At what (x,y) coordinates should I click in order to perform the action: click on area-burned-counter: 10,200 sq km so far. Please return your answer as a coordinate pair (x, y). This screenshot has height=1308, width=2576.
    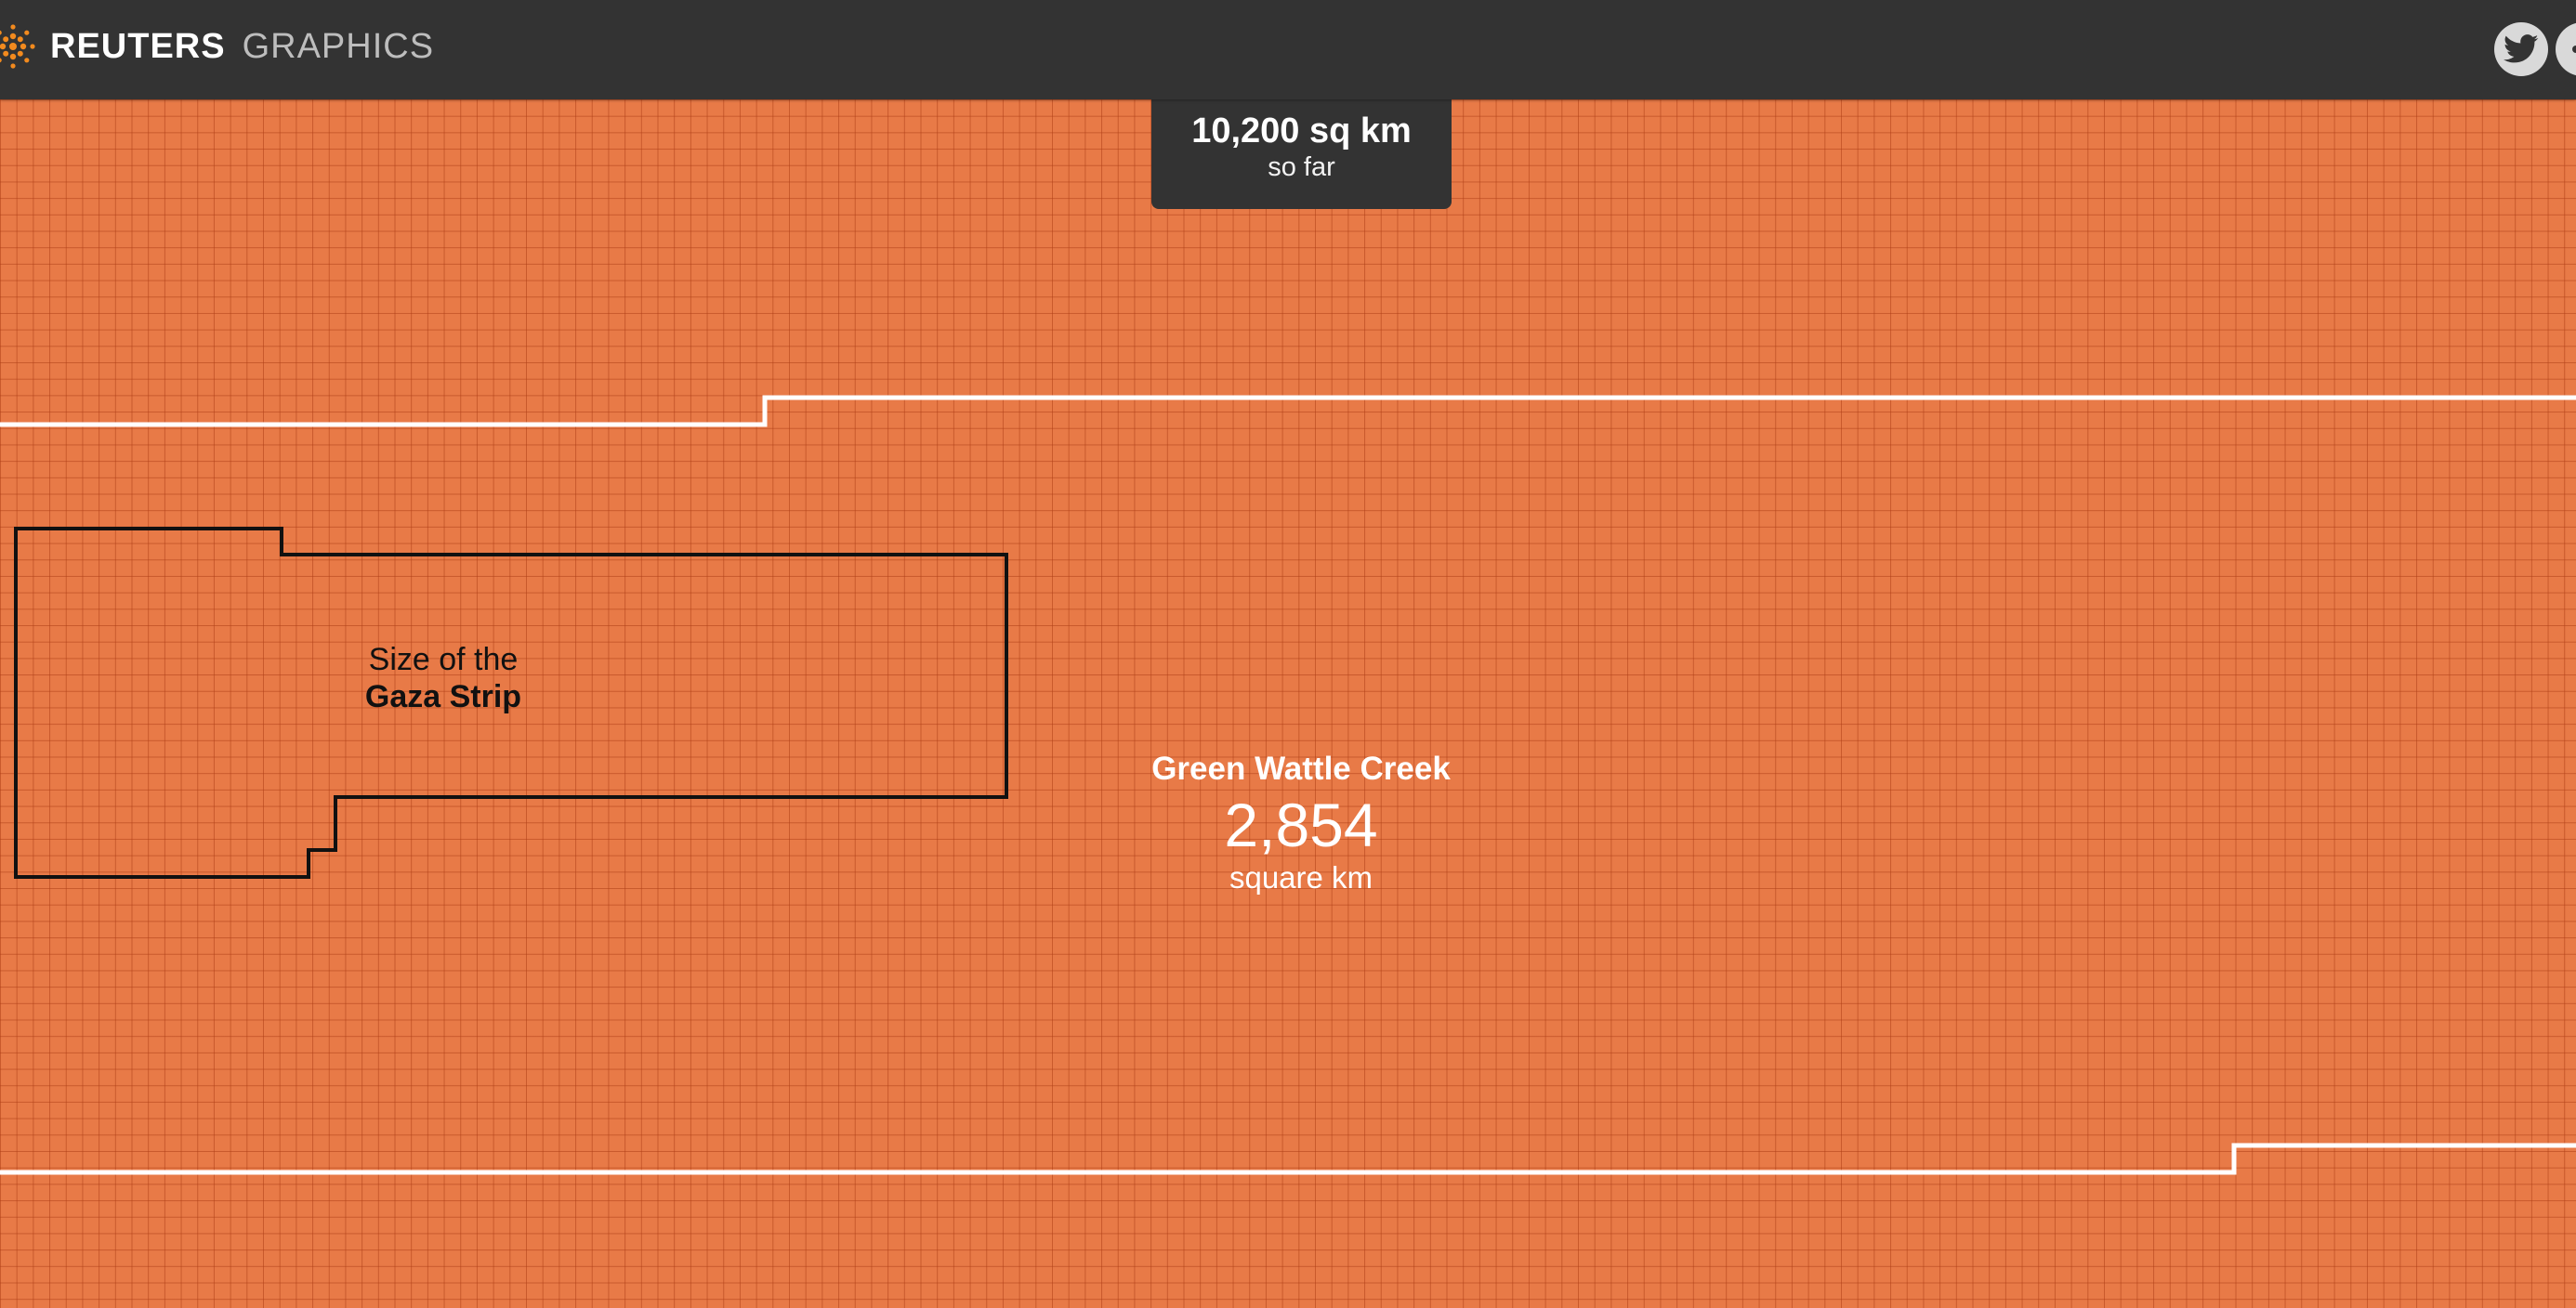
    Looking at the image, I should click on (1301, 154).